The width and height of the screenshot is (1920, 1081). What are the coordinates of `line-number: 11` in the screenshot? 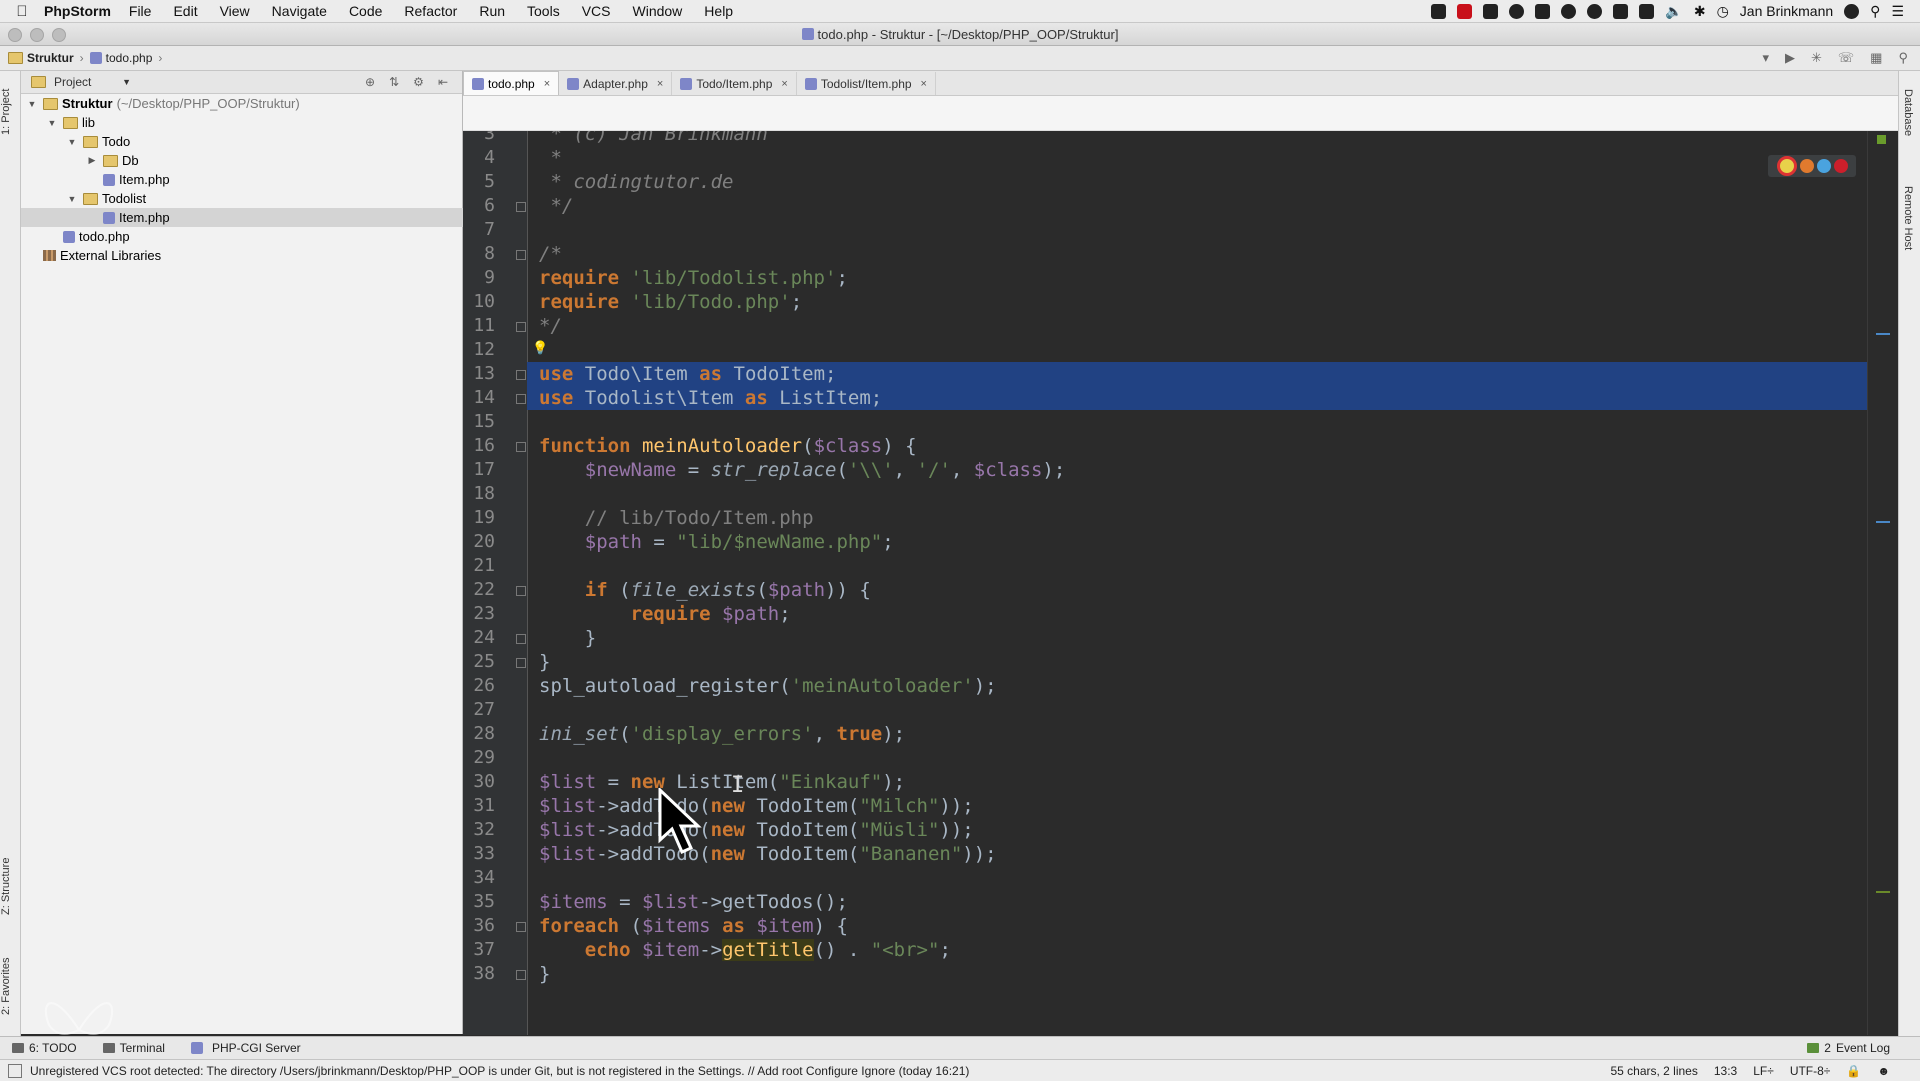 It's located at (479, 326).